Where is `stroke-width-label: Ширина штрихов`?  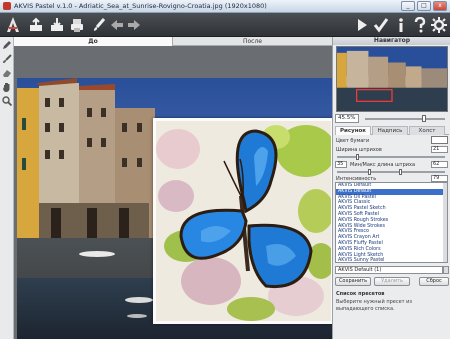 stroke-width-label: Ширина штрихов is located at coordinates (359, 150).